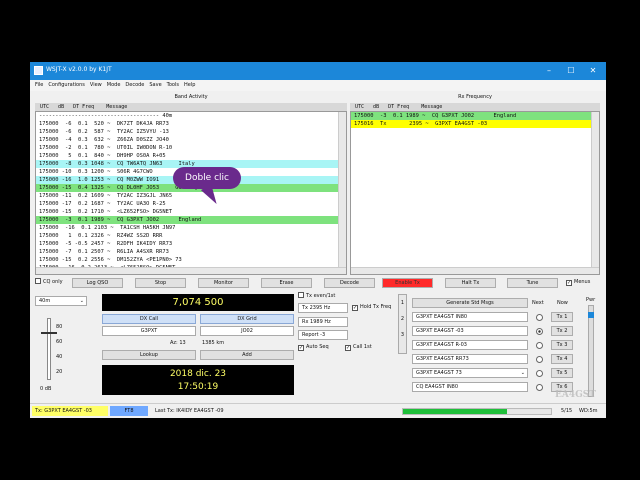 The image size is (640, 480). Describe the element at coordinates (470, 387) in the screenshot. I see `tx6-message: CQ EA4GST IN80` at that location.